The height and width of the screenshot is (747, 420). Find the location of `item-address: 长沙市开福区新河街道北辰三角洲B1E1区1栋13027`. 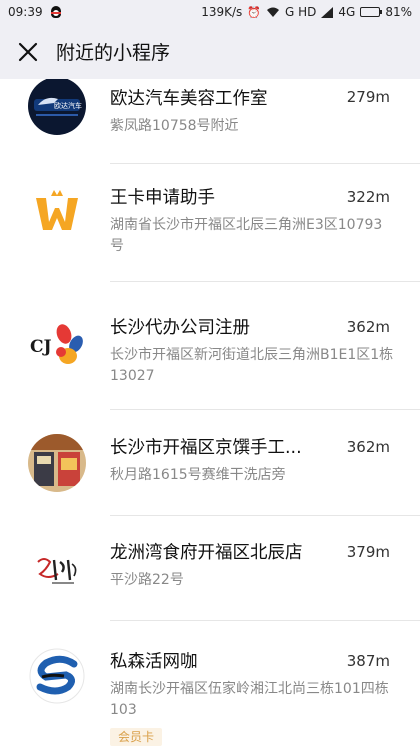

item-address: 长沙市开福区新河街道北辰三角洲B1E1区1栋13027 is located at coordinates (252, 365).